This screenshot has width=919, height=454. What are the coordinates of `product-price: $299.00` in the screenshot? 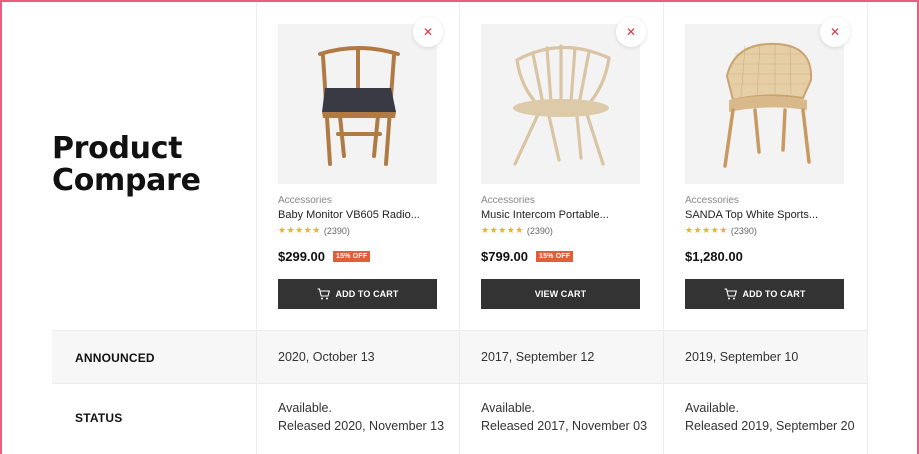 It's located at (301, 256).